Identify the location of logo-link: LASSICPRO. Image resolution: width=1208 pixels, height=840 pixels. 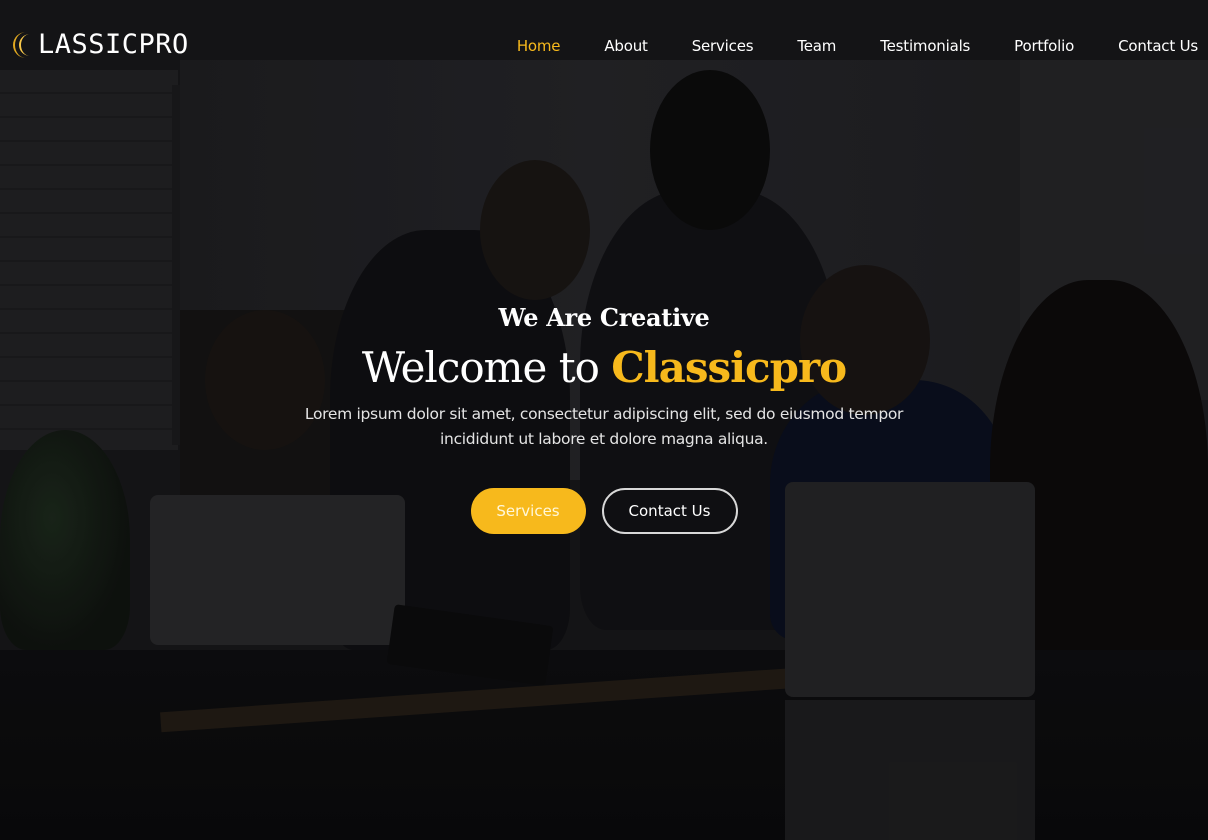
(98, 45).